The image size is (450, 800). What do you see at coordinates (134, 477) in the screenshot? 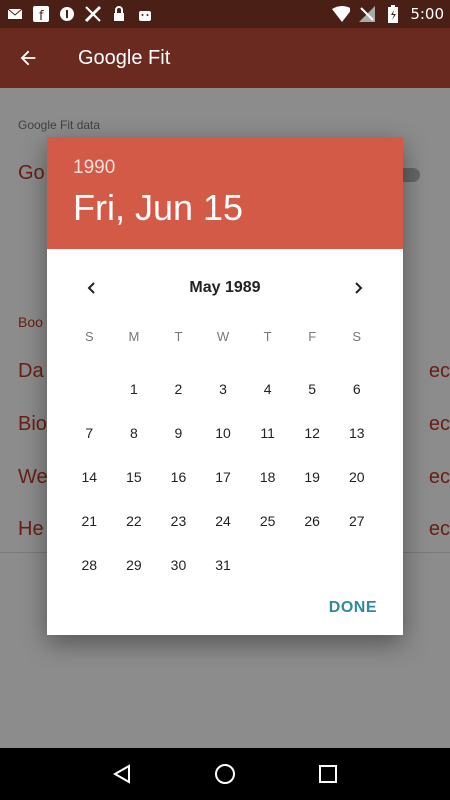
I see `day-cell: 15` at bounding box center [134, 477].